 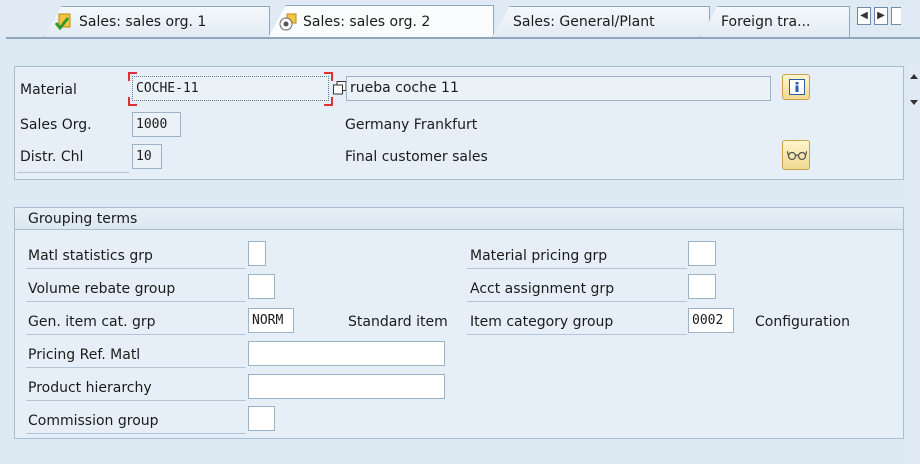 I want to click on material-input: COCHE-11, so click(x=230, y=88).